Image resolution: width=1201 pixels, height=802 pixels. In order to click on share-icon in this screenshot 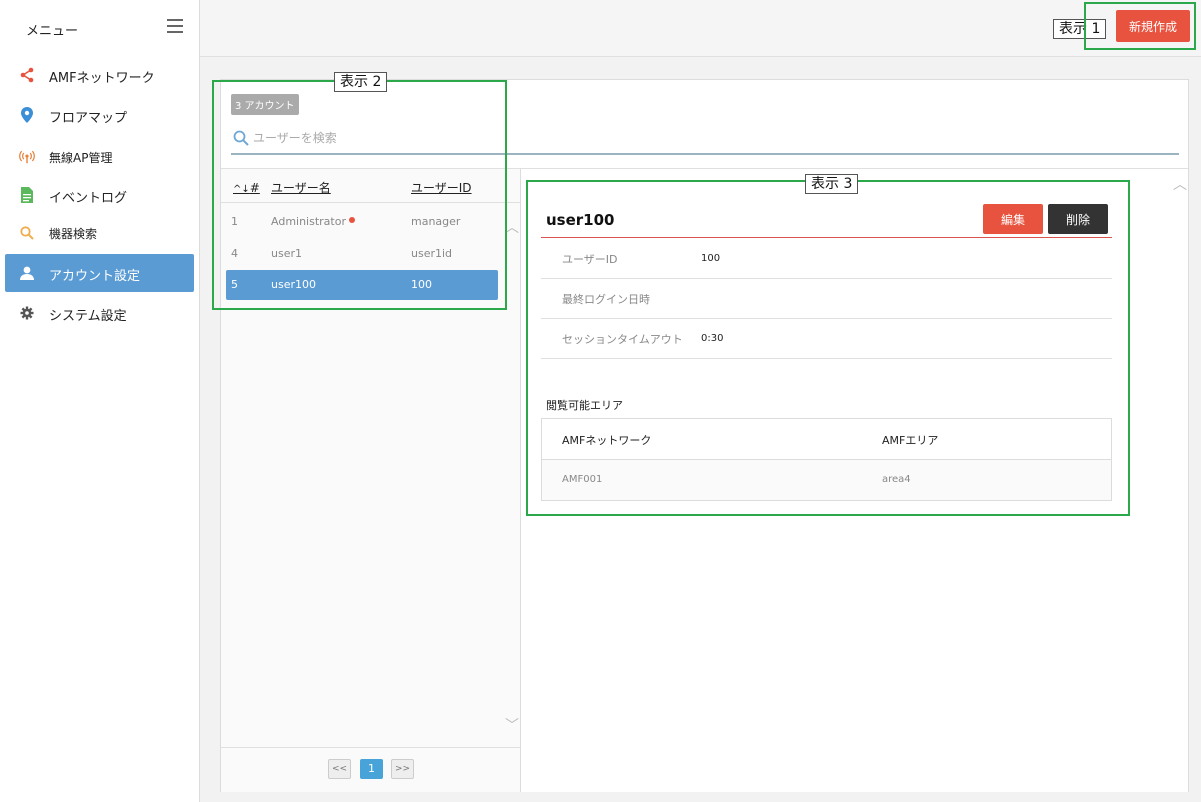, I will do `click(27, 75)`.